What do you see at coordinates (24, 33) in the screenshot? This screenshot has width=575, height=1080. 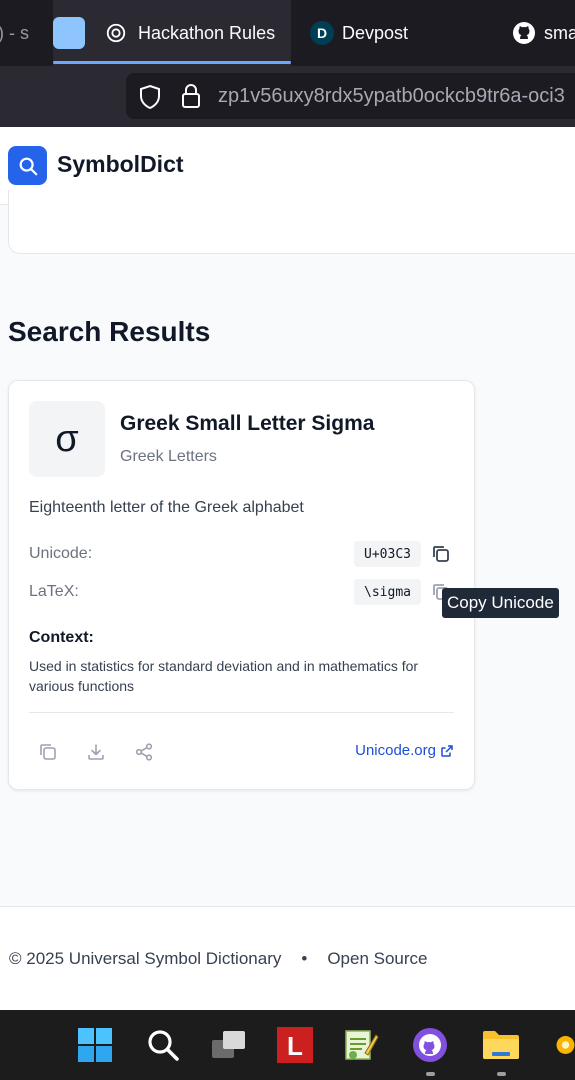 I see `tab-previous: ) - s` at bounding box center [24, 33].